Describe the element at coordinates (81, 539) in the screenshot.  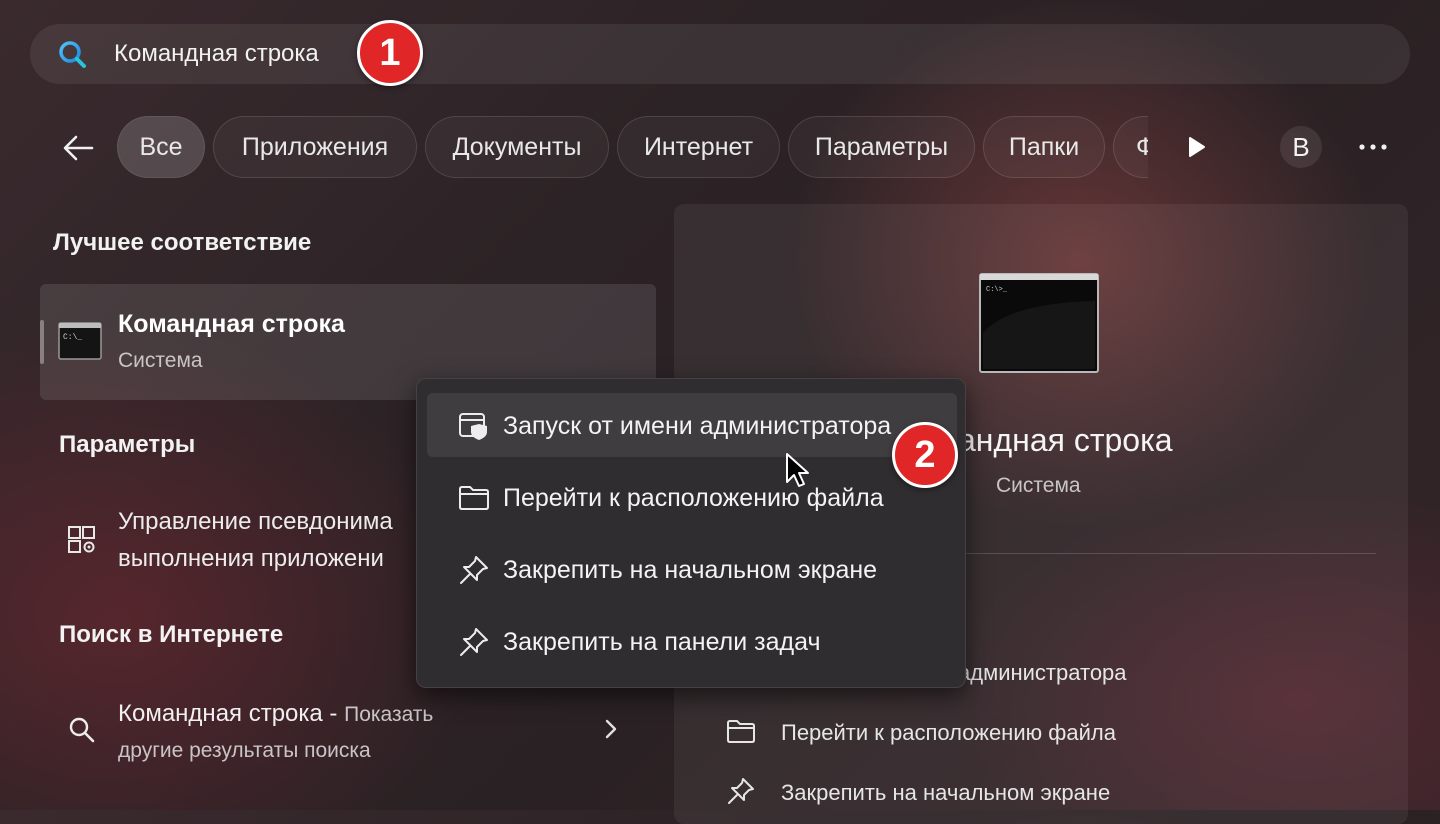
I see `app-settings-icon` at that location.